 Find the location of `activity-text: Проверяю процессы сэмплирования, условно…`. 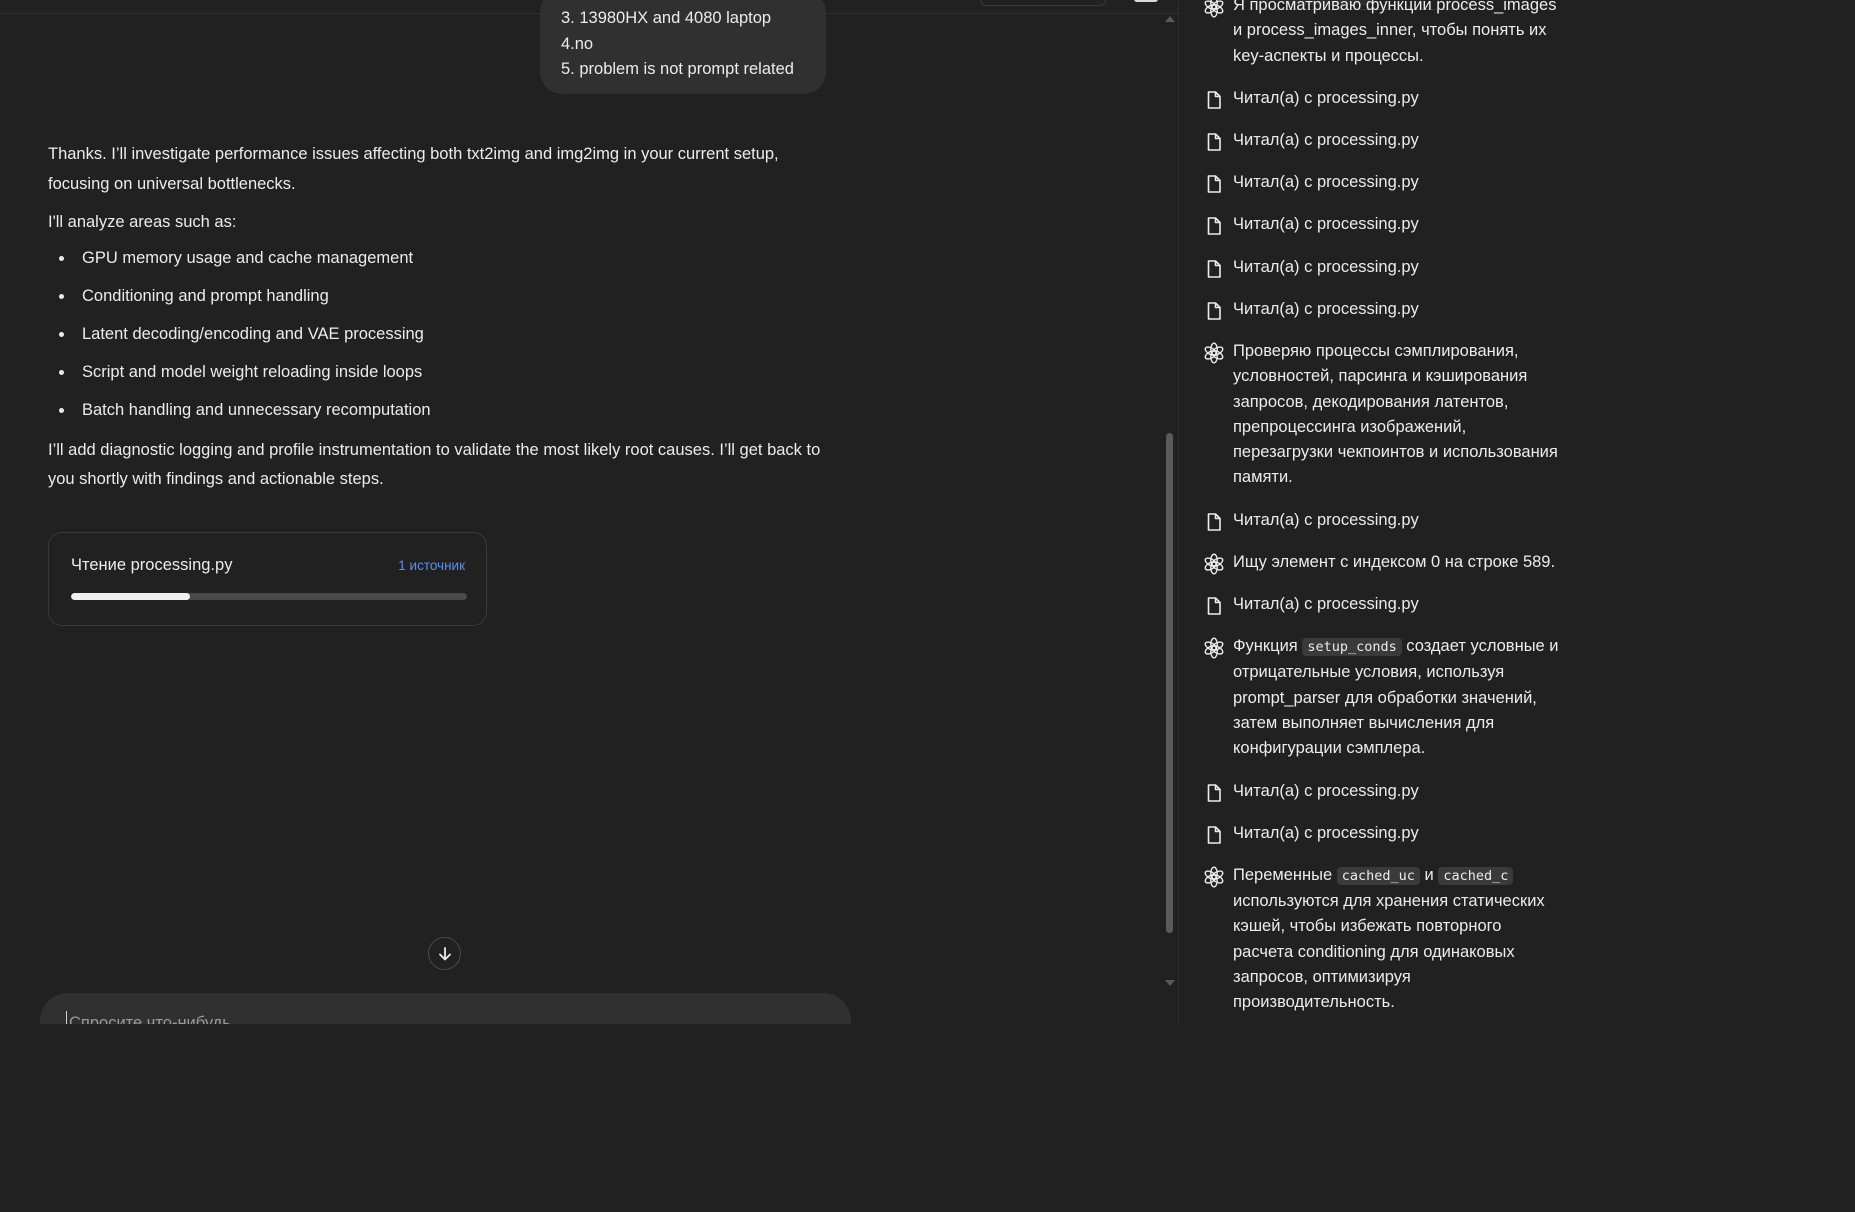

activity-text: Проверяю процессы сэмплирования, условно… is located at coordinates (1395, 414).